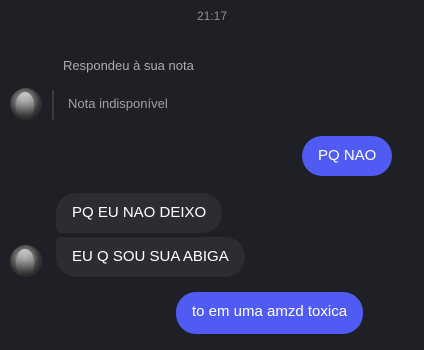  What do you see at coordinates (270, 313) in the screenshot?
I see `message-bubble-sent: to em uma amzd toxica` at bounding box center [270, 313].